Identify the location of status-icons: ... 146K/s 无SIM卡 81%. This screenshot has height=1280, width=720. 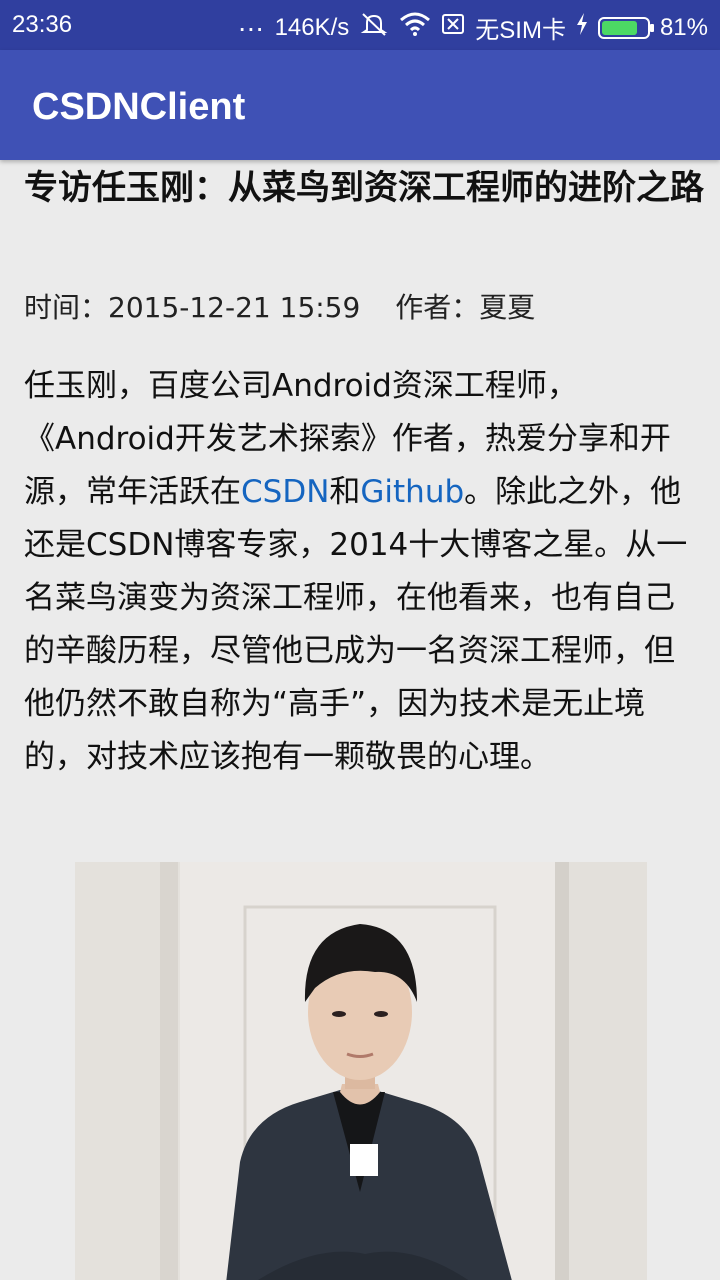
(473, 25).